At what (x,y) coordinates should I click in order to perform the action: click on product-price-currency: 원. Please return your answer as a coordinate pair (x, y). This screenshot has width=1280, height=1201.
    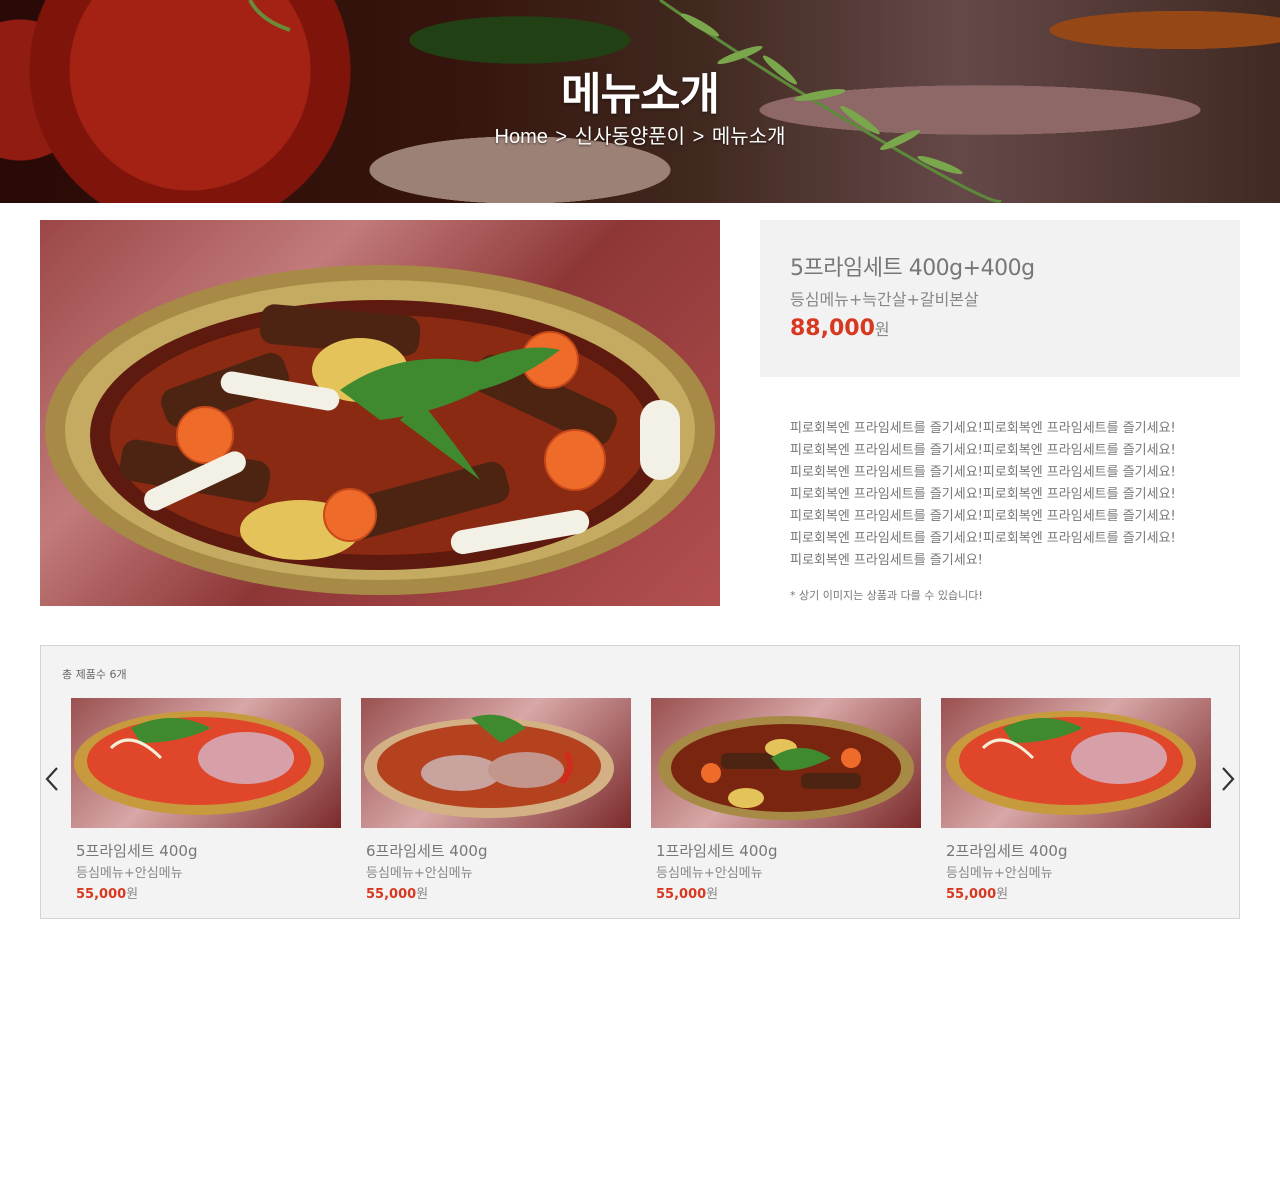
    Looking at the image, I should click on (882, 329).